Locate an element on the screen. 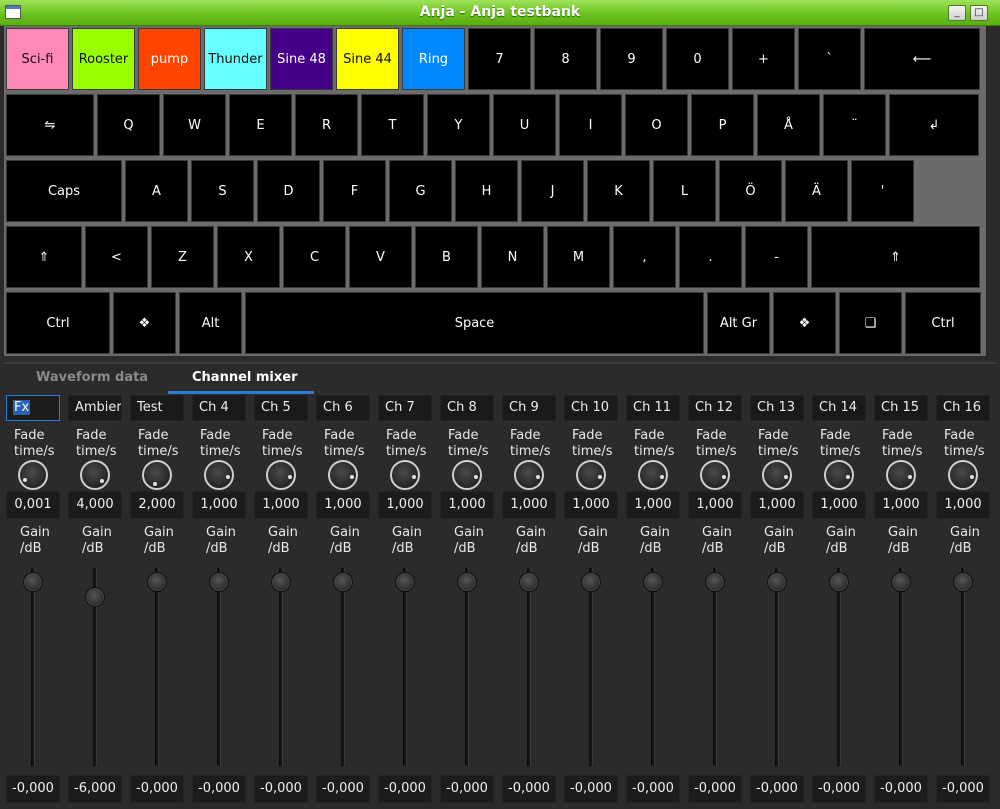  channel-name-field: Ambier is located at coordinates (95, 408).